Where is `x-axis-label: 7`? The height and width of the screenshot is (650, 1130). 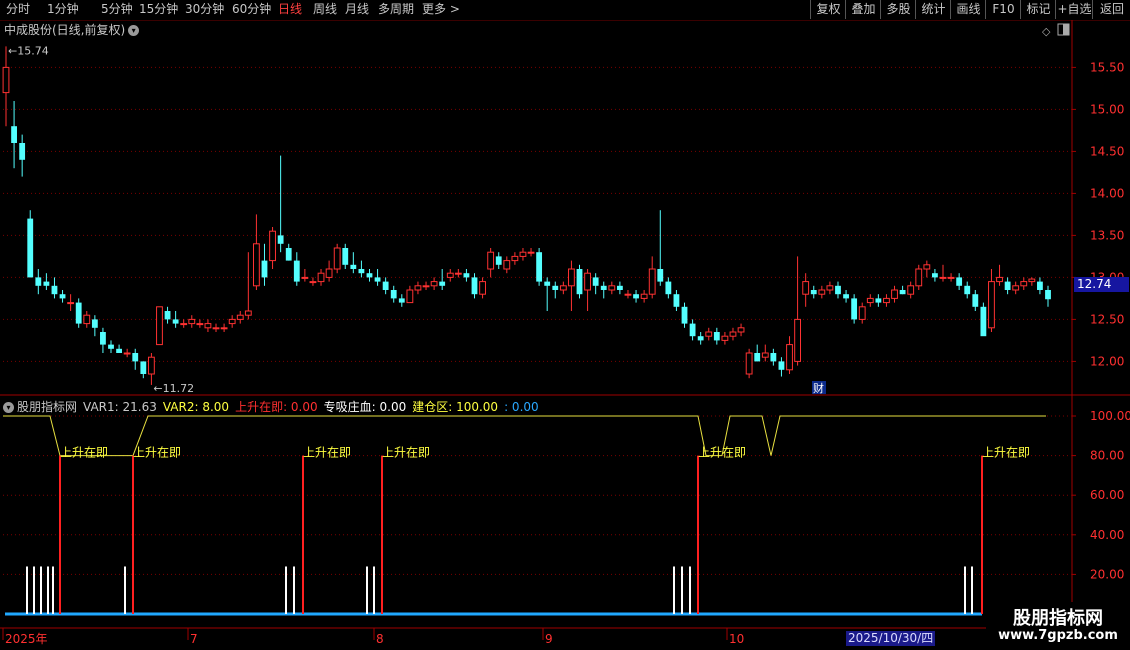
x-axis-label: 7 is located at coordinates (194, 639).